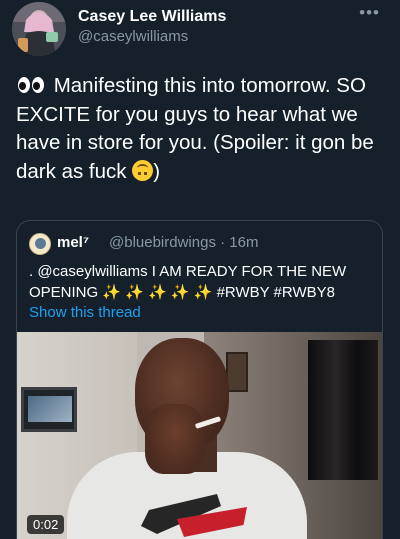 The height and width of the screenshot is (539, 400). What do you see at coordinates (152, 17) in the screenshot?
I see `display-name: Casey Lee Williams` at bounding box center [152, 17].